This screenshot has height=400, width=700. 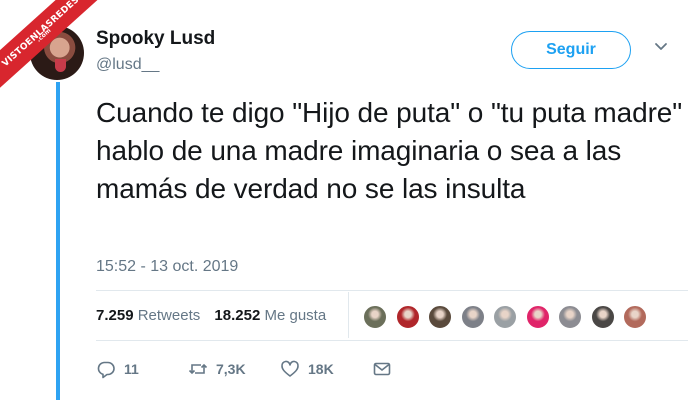 I want to click on stats-separator, so click(x=348, y=315).